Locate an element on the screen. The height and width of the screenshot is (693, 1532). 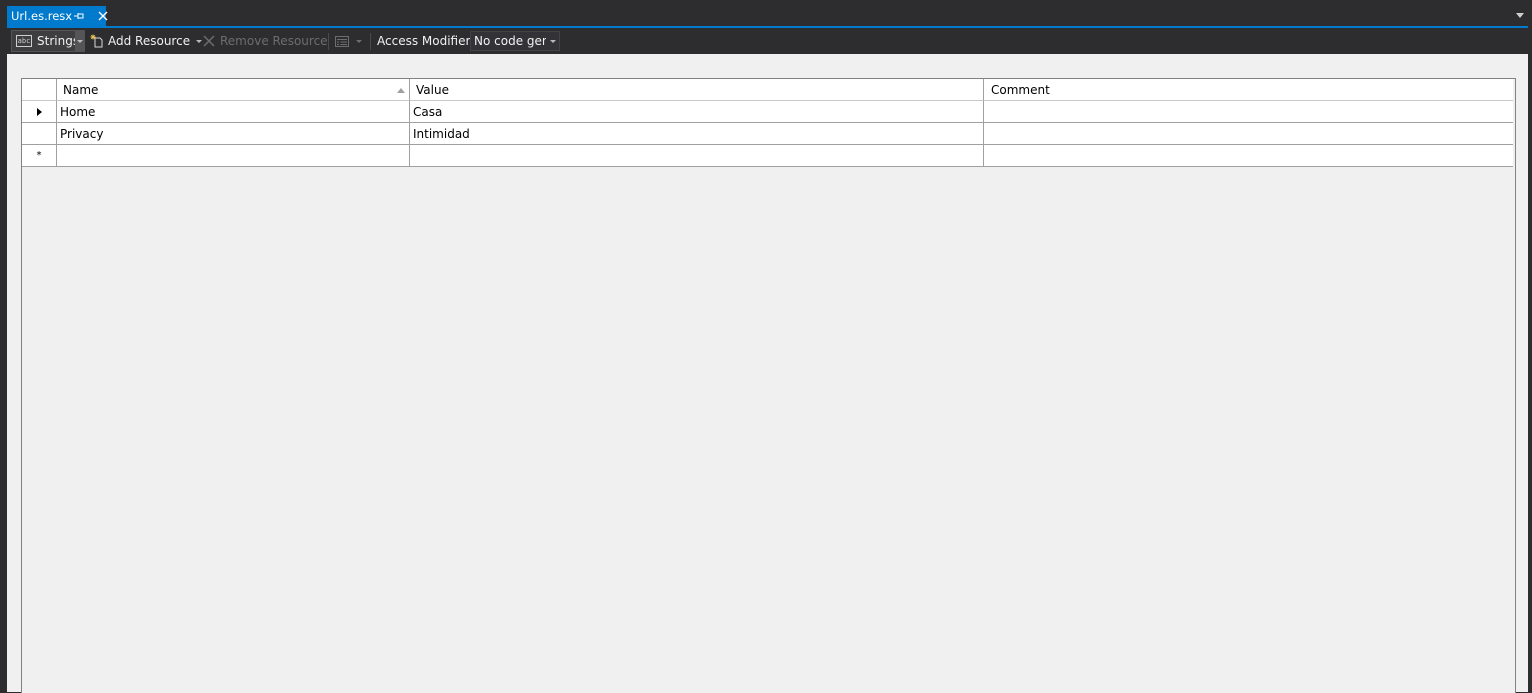
remove-icon is located at coordinates (209, 41).